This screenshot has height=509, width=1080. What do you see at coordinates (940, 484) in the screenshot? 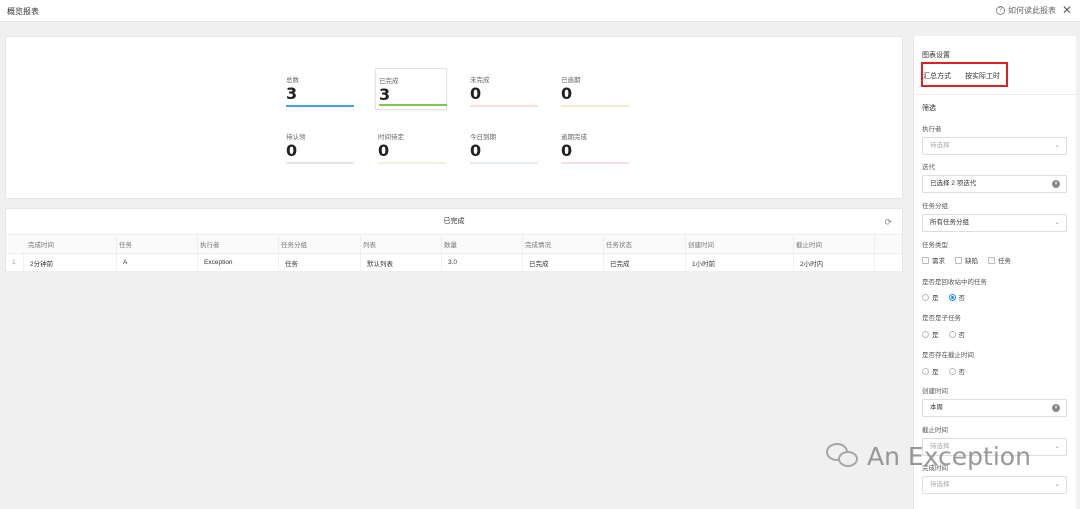
I see `completed-time-placeholder: 待选择` at bounding box center [940, 484].